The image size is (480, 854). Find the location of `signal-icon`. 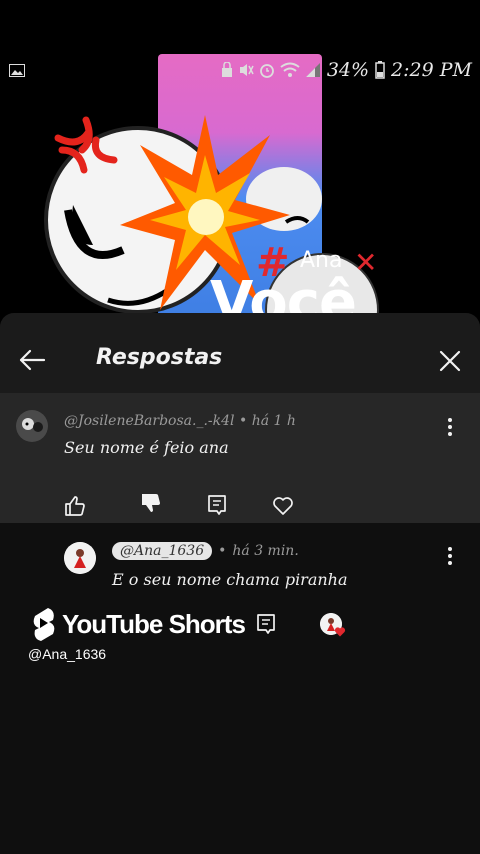

signal-icon is located at coordinates (312, 70).